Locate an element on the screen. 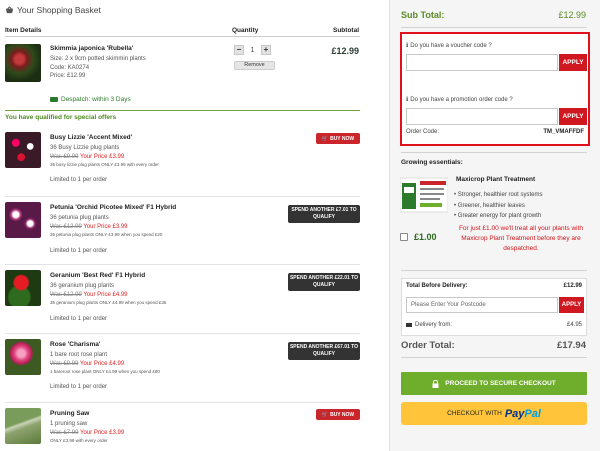 The width and height of the screenshot is (600, 451). header-quantity: Quantity is located at coordinates (245, 30).